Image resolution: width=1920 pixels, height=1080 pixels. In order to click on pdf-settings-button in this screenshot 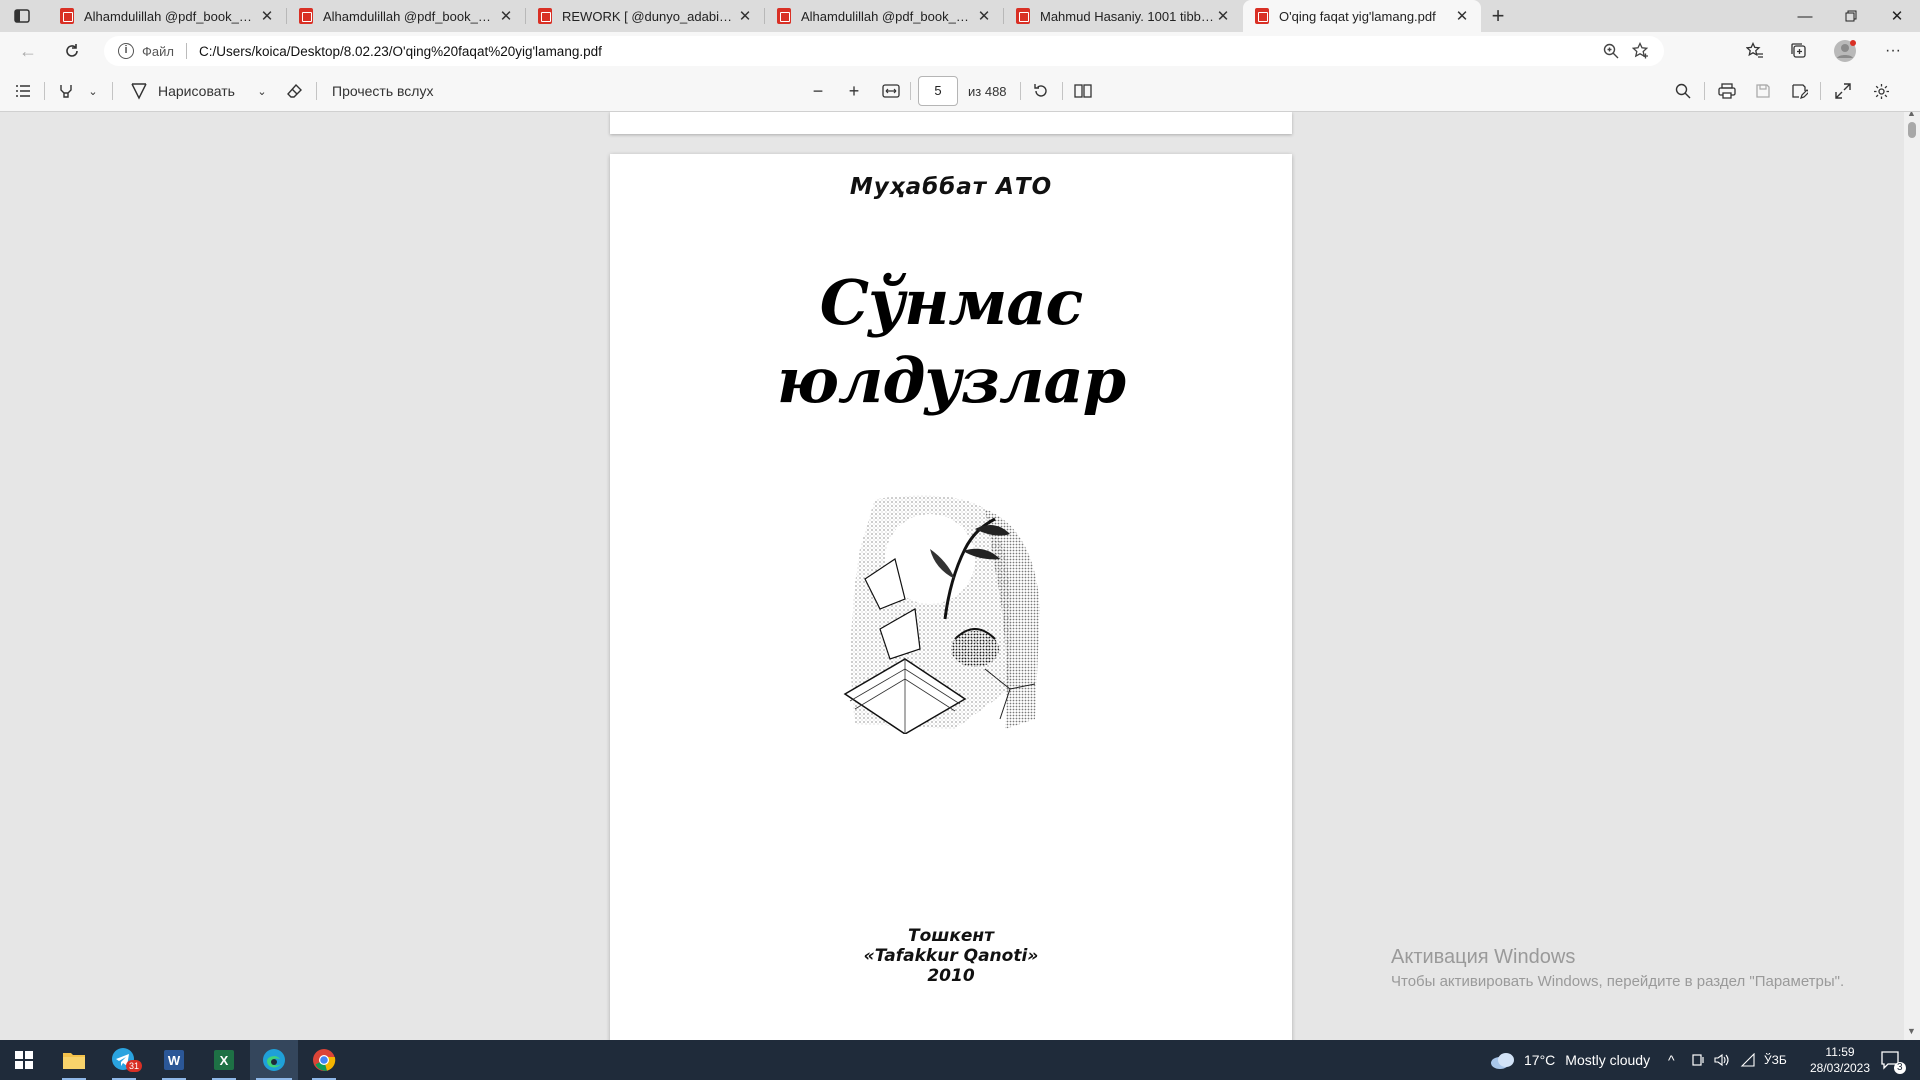, I will do `click(1881, 91)`.